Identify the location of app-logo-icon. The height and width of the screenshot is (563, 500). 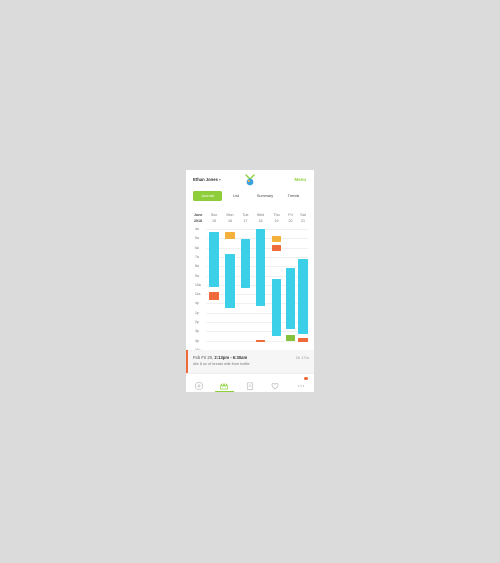
(250, 180).